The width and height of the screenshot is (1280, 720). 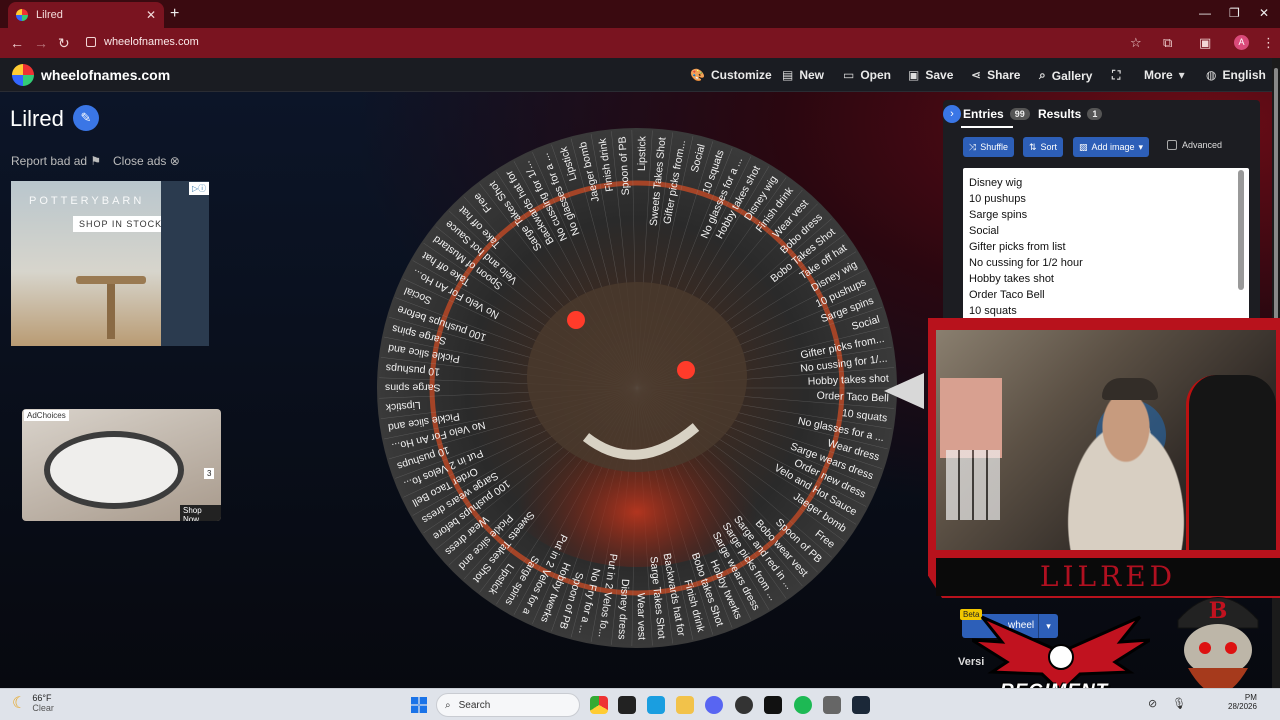 I want to click on browser-menu-icon: ⋮, so click(x=1268, y=43).